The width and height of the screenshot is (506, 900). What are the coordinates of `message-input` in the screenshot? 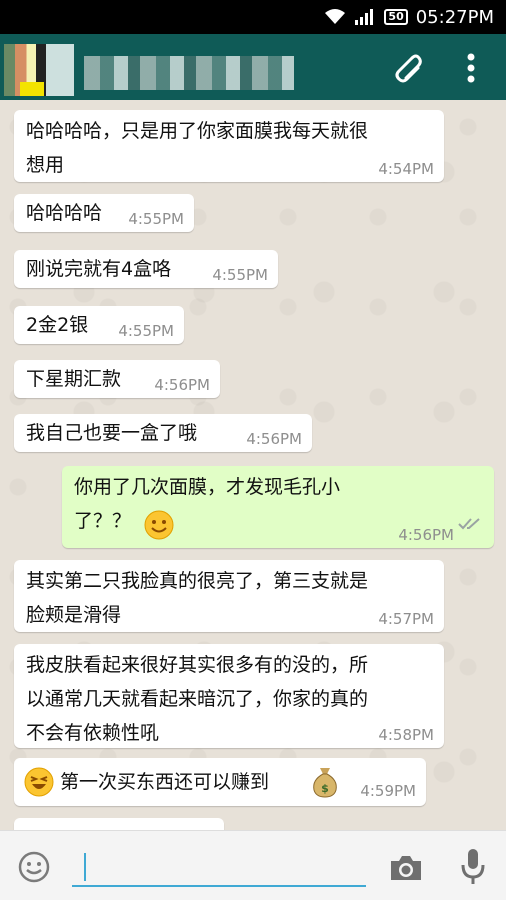 It's located at (219, 867).